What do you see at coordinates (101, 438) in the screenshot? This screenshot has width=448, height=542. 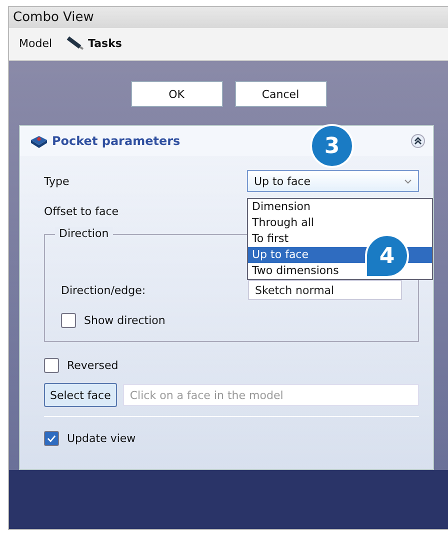 I see `checkbox-label: Update view` at bounding box center [101, 438].